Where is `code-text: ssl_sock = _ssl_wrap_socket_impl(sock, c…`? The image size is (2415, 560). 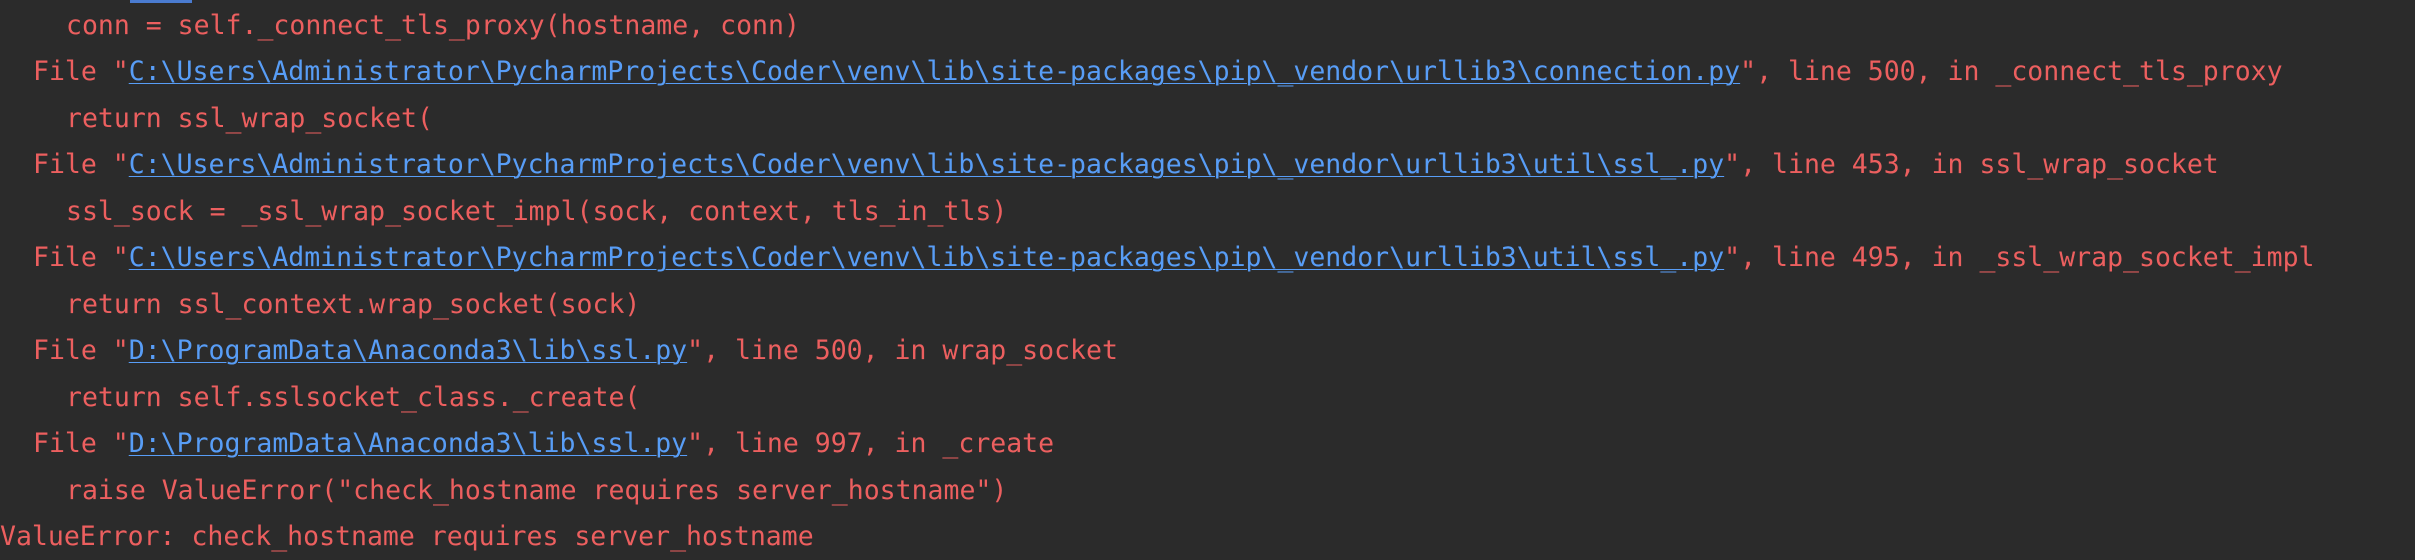 code-text: ssl_sock = _ssl_wrap_socket_impl(sock, c… is located at coordinates (537, 211).